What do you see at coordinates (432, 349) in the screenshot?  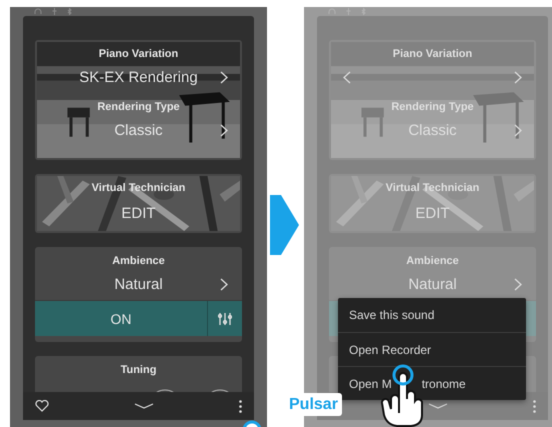 I see `menu-item: Open Recorder` at bounding box center [432, 349].